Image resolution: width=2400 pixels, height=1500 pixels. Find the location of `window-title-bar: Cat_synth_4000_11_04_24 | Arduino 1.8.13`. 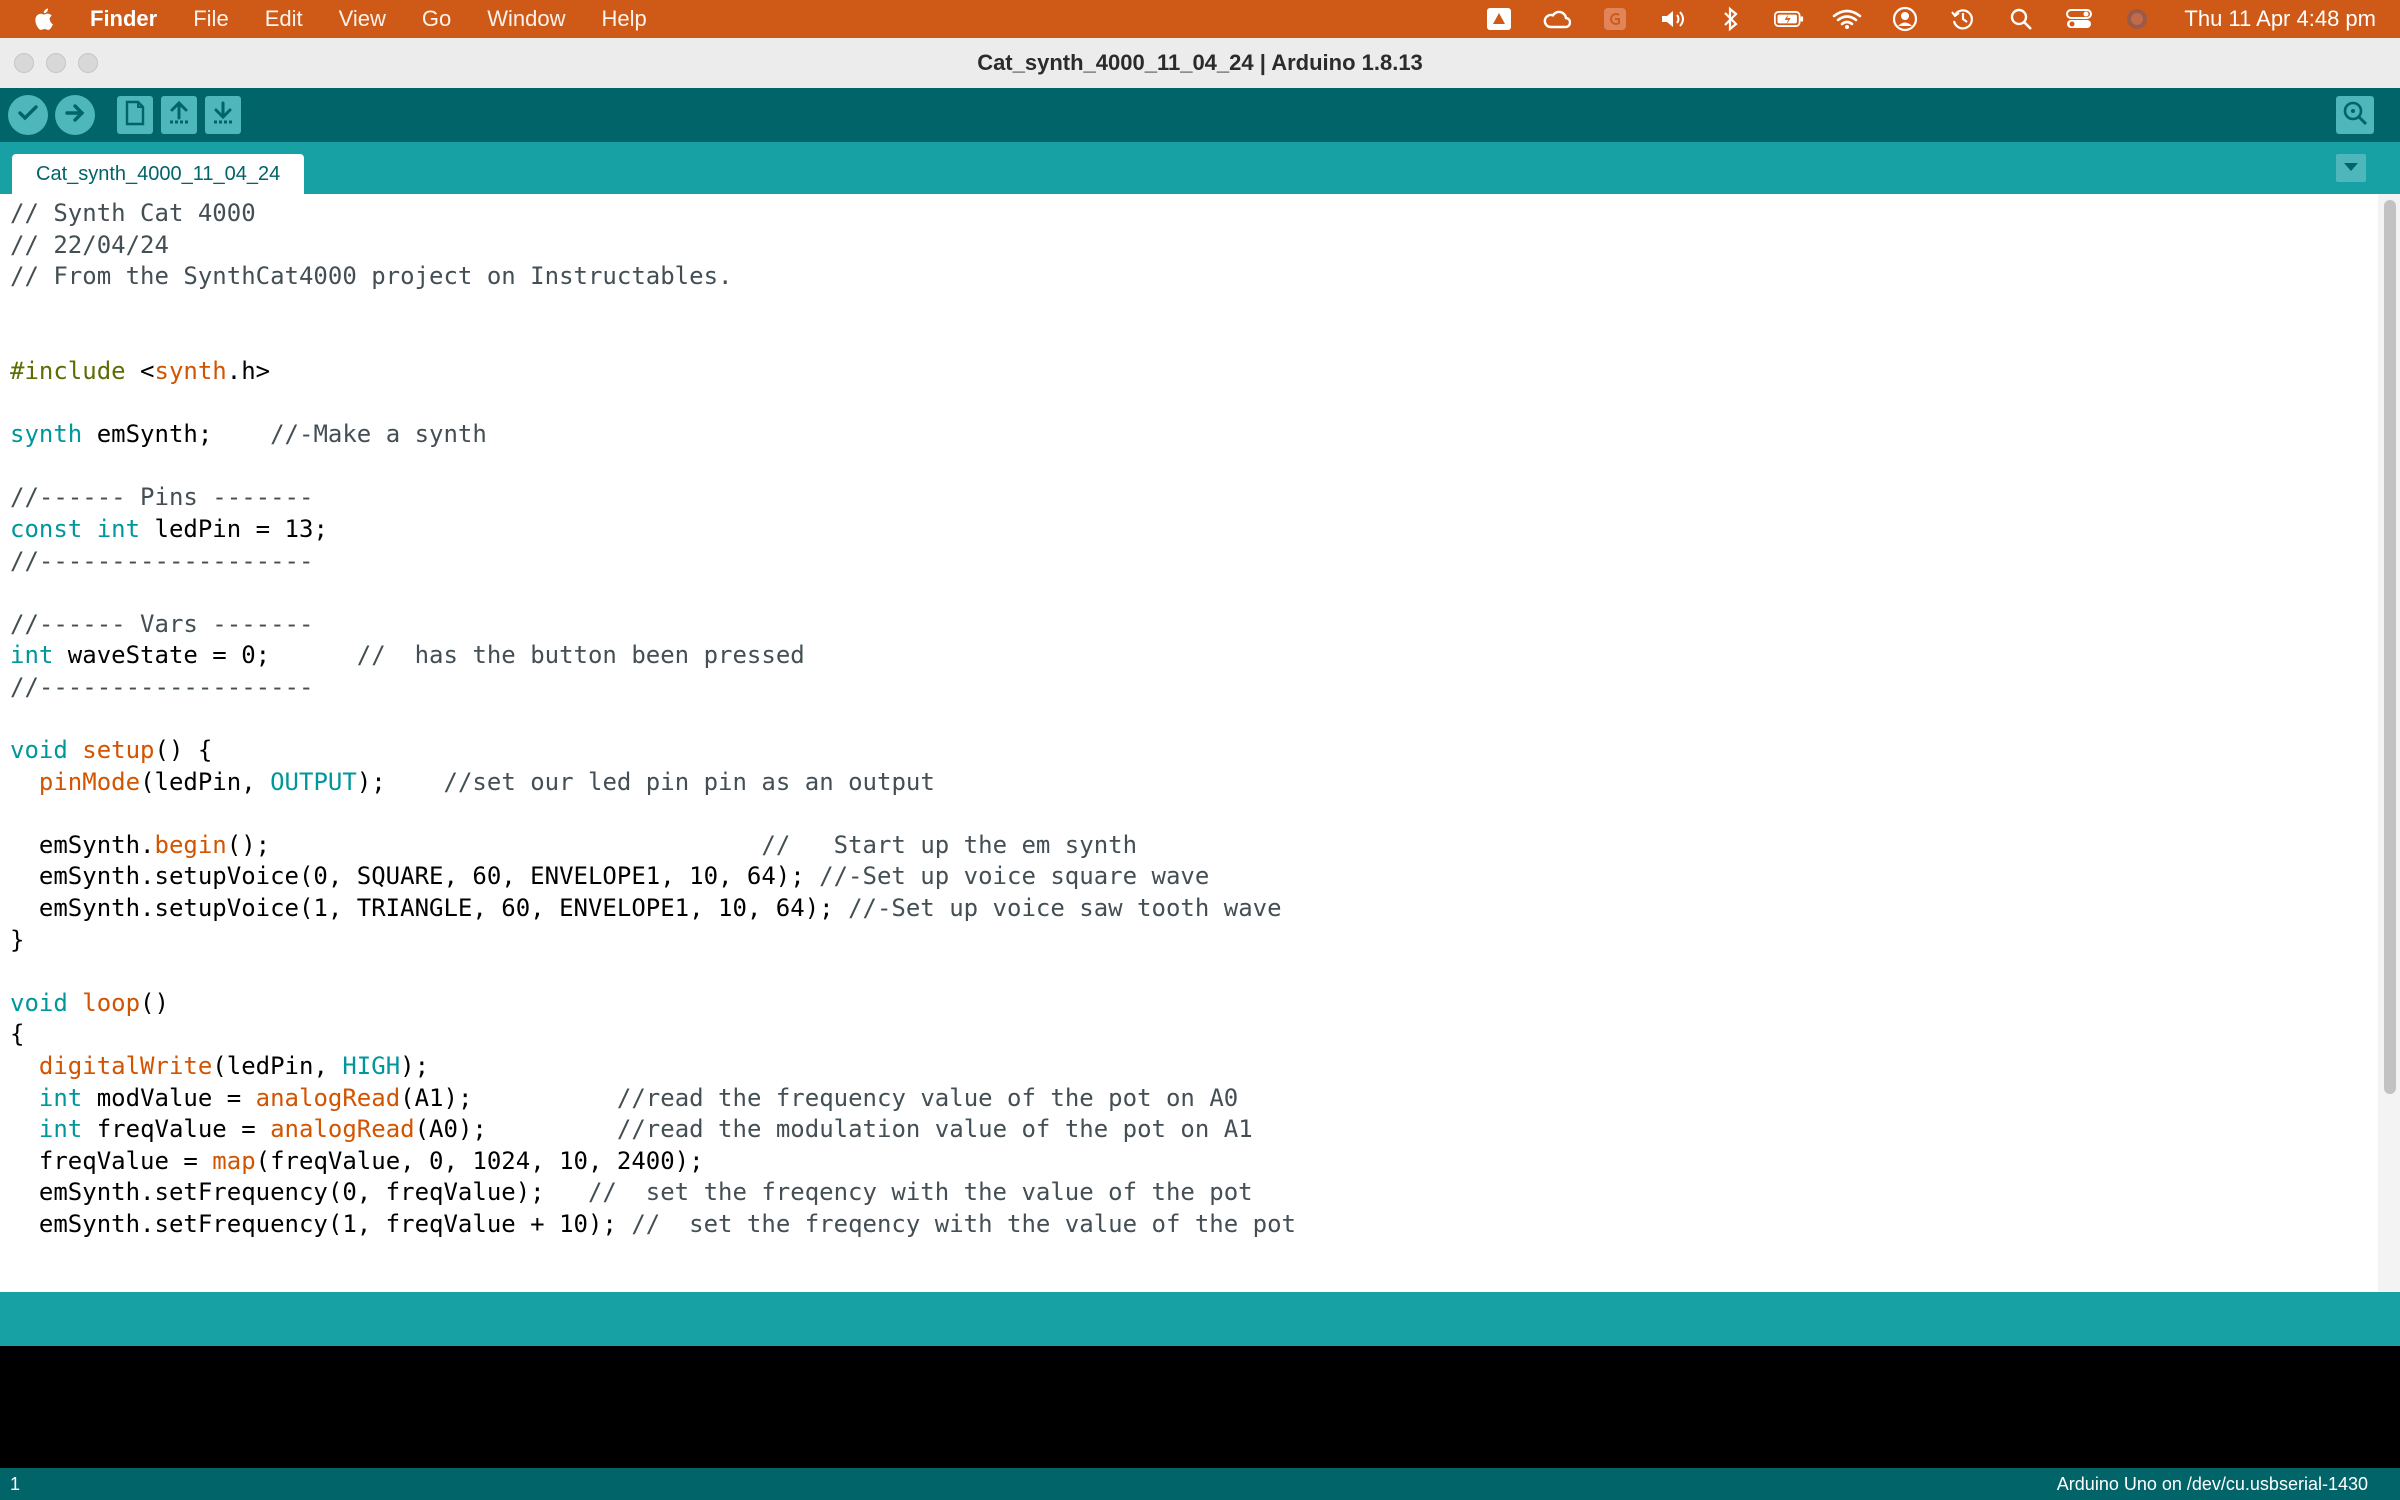

window-title-bar: Cat_synth_4000_11_04_24 | Arduino 1.8.13 is located at coordinates (1200, 63).